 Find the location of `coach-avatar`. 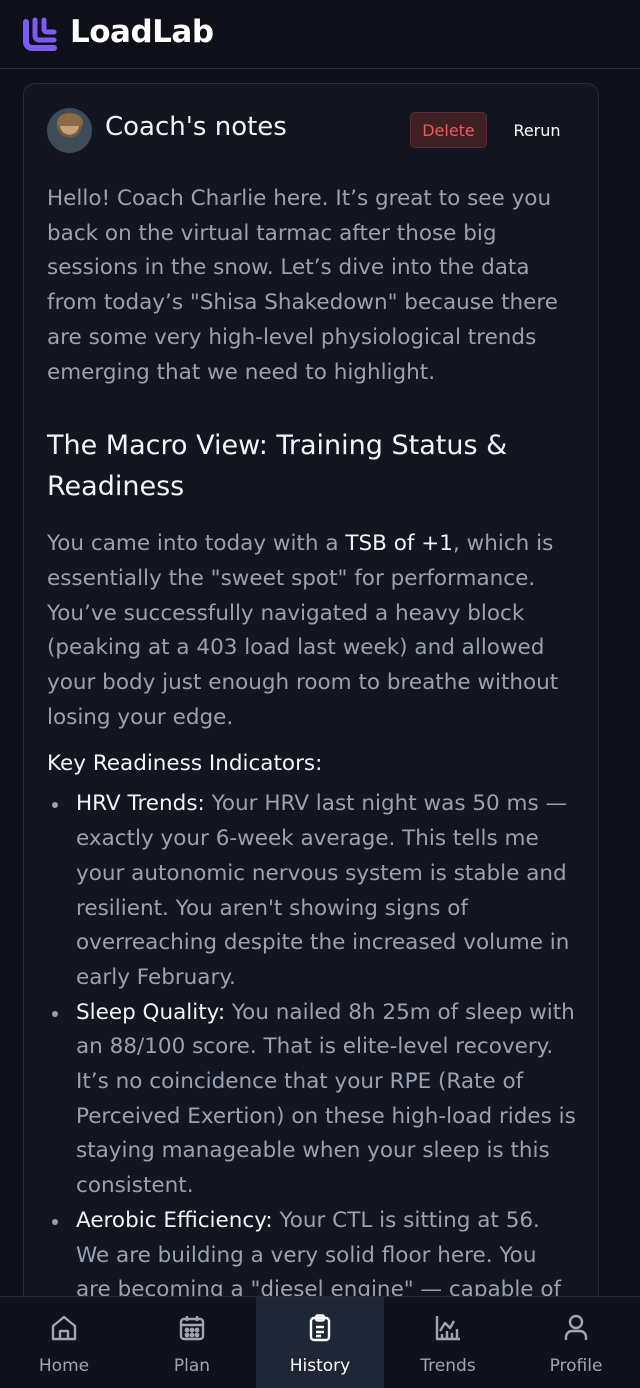

coach-avatar is located at coordinates (69, 130).